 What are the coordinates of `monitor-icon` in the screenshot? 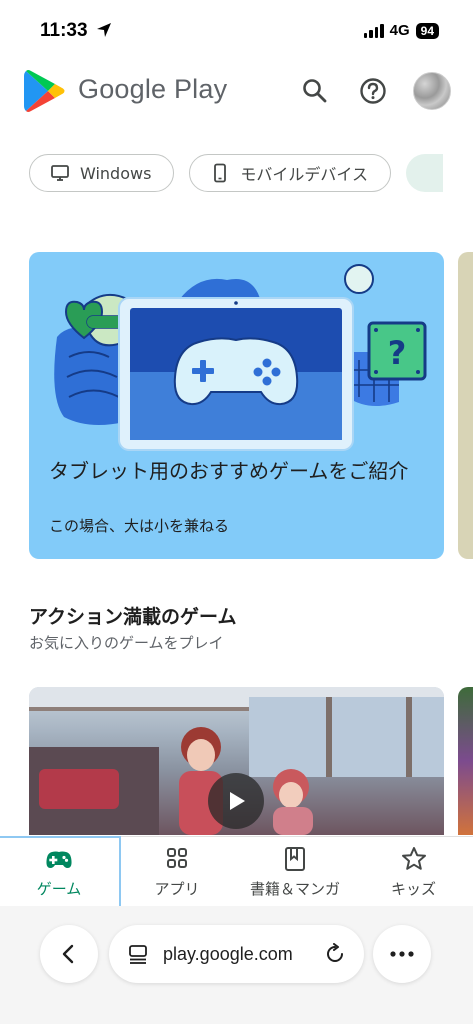 It's located at (60, 173).